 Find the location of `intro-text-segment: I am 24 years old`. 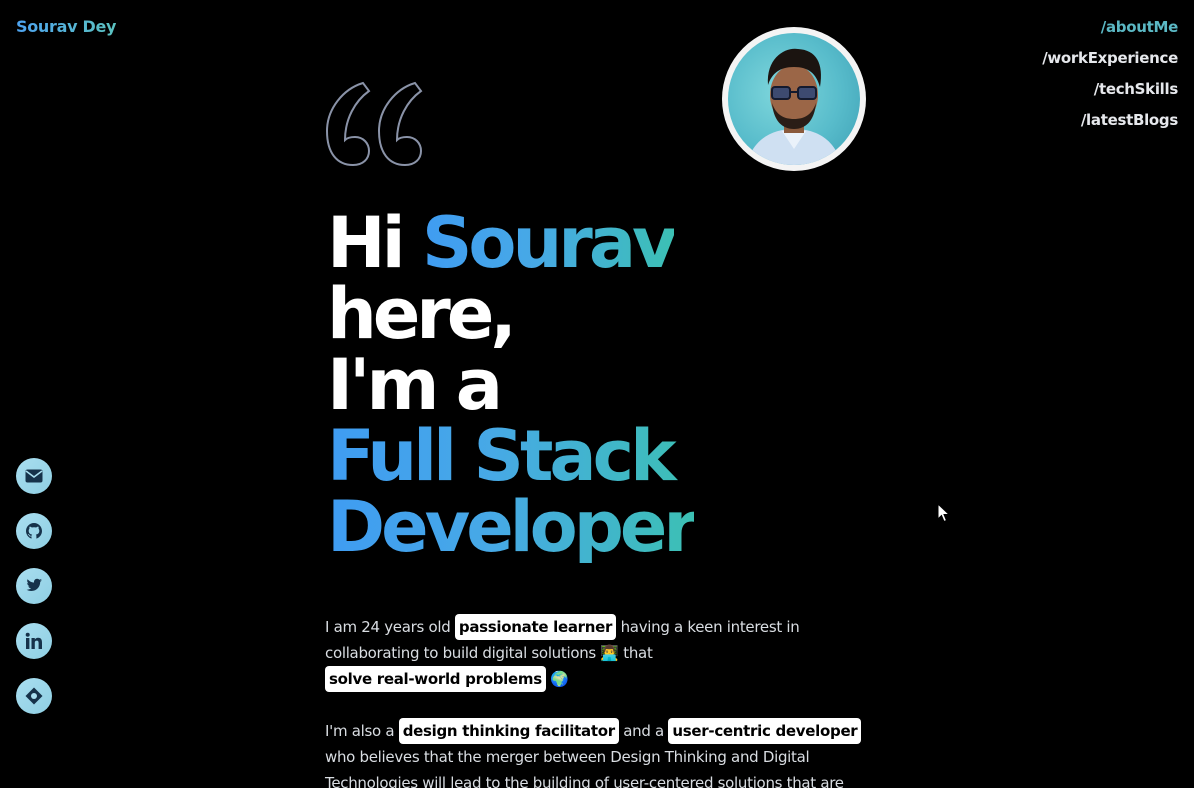

intro-text-segment: I am 24 years old is located at coordinates (390, 627).